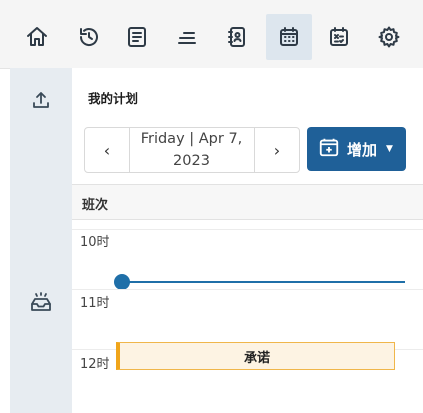 The image size is (423, 413). Describe the element at coordinates (113, 98) in the screenshot. I see `page-title: 我的计划` at that location.